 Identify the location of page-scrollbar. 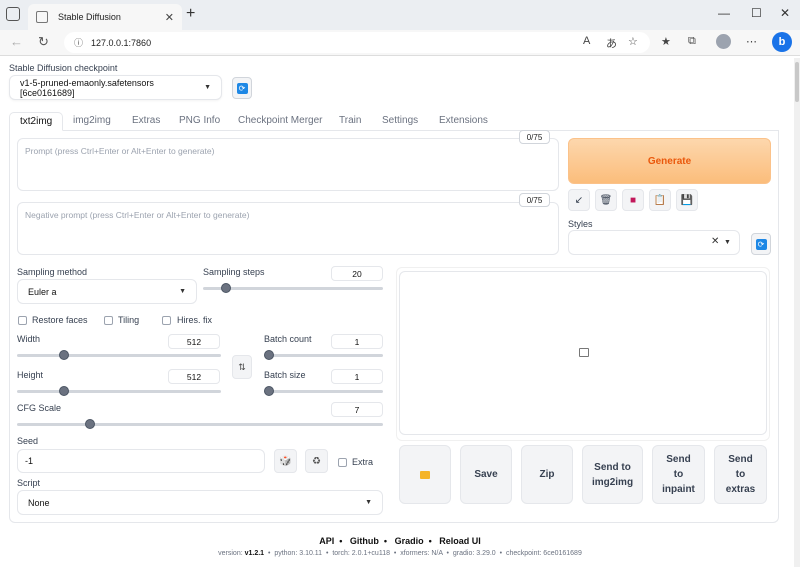
(797, 312).